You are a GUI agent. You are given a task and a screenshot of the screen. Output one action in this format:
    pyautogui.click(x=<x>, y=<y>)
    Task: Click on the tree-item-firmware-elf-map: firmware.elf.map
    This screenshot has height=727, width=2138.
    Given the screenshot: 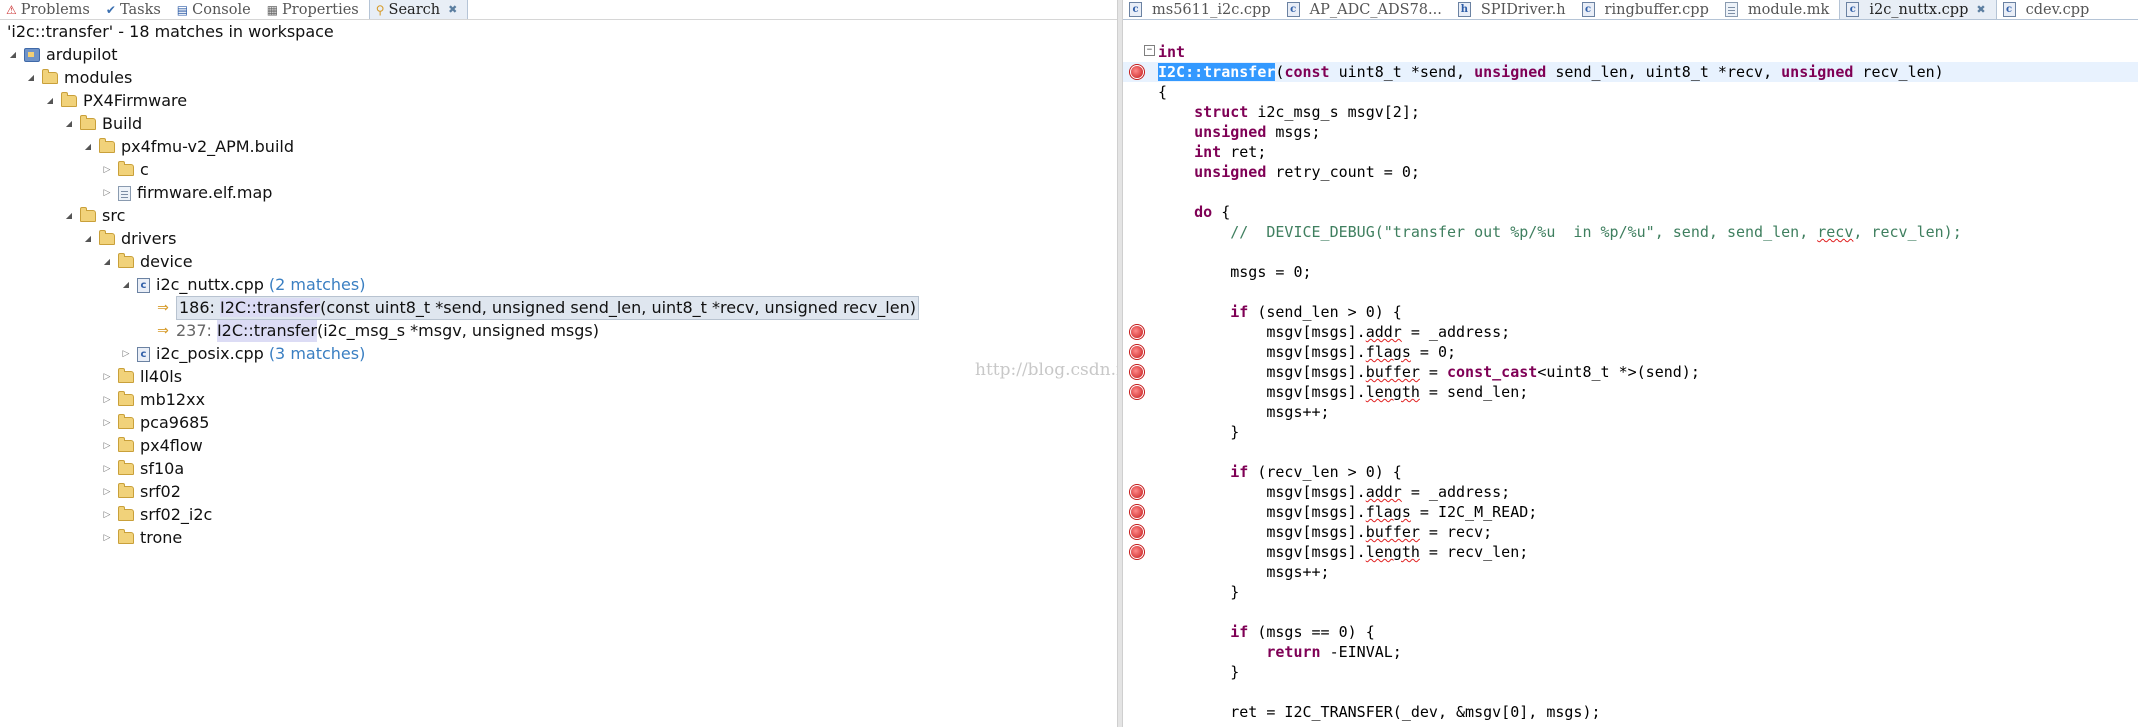 What is the action you would take?
    pyautogui.click(x=187, y=193)
    